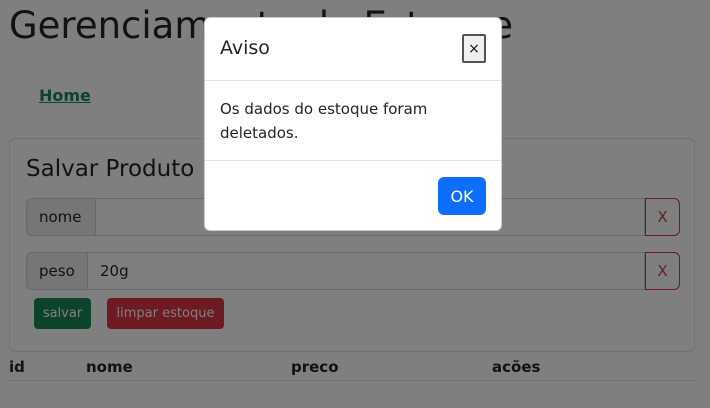 This screenshot has width=710, height=408. I want to click on dialog-title: Aviso, so click(245, 48).